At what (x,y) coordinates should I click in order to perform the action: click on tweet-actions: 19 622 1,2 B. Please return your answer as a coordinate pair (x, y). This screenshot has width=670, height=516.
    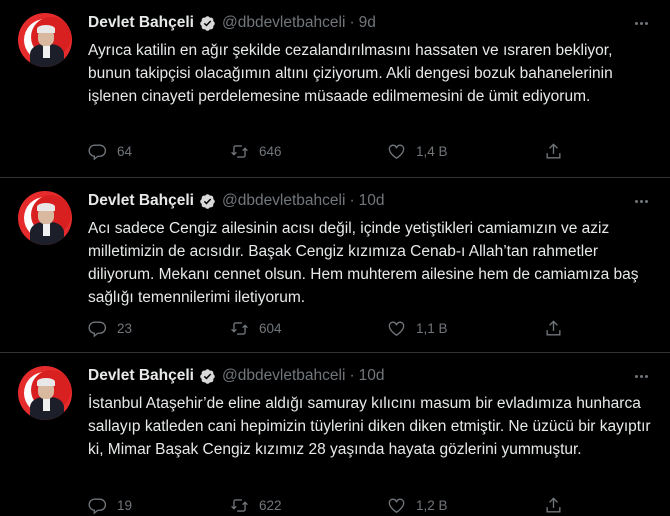
    Looking at the image, I should click on (328, 504).